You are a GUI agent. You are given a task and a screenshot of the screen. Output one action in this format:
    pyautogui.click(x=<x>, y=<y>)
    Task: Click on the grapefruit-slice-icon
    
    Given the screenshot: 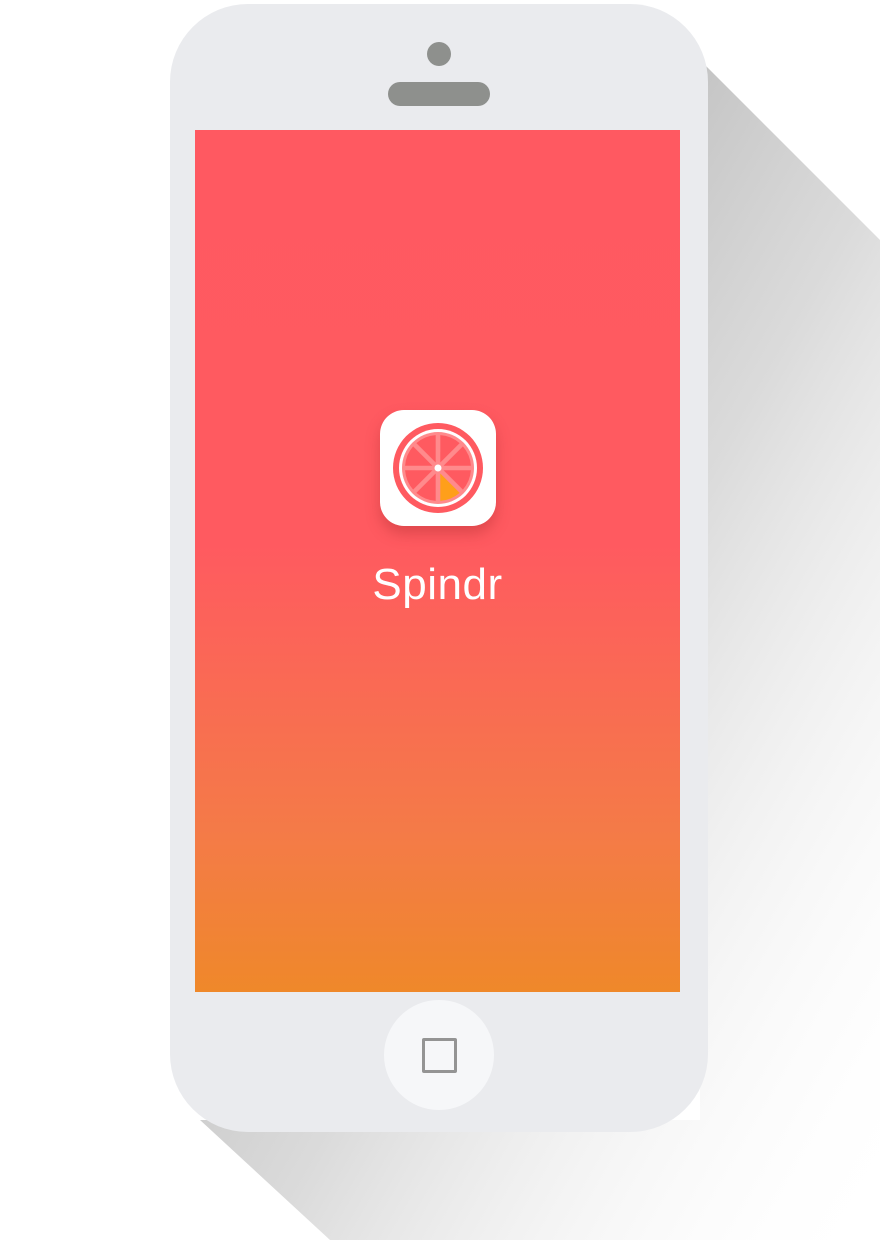 What is the action you would take?
    pyautogui.click(x=438, y=468)
    